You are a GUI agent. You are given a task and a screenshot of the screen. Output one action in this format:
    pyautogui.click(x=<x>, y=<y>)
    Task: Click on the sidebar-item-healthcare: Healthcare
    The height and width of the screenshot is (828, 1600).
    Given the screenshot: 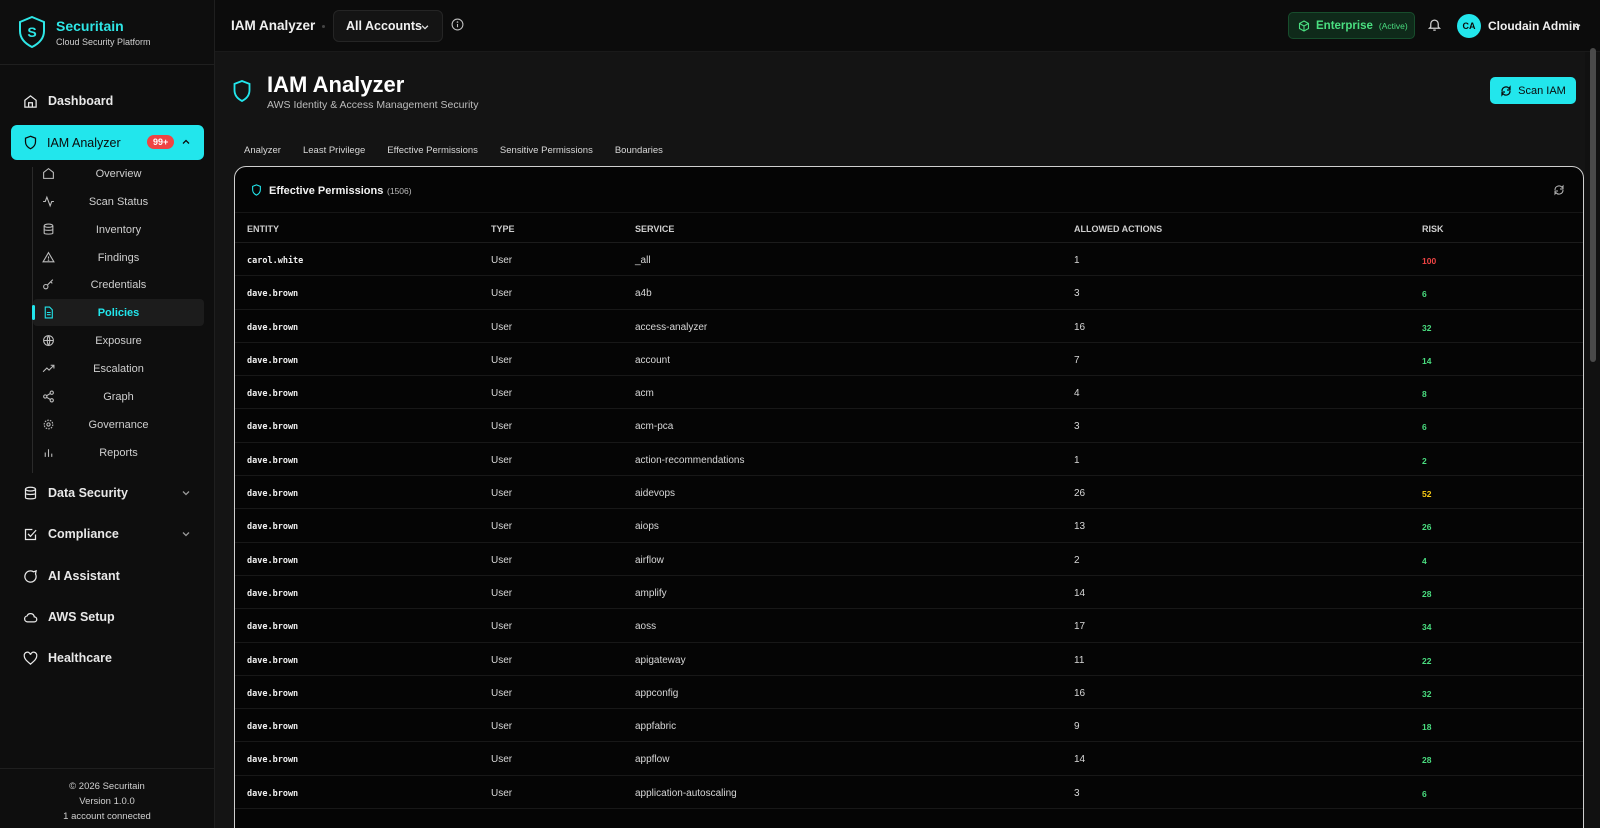 What is the action you would take?
    pyautogui.click(x=107, y=658)
    